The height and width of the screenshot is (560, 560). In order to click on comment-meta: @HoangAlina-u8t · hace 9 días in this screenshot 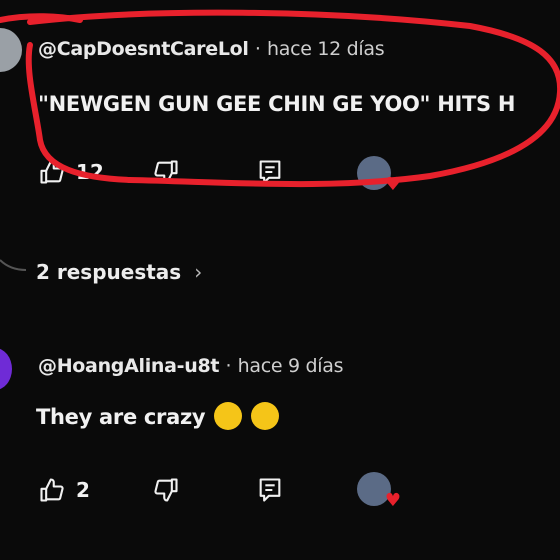, I will do `click(190, 366)`.